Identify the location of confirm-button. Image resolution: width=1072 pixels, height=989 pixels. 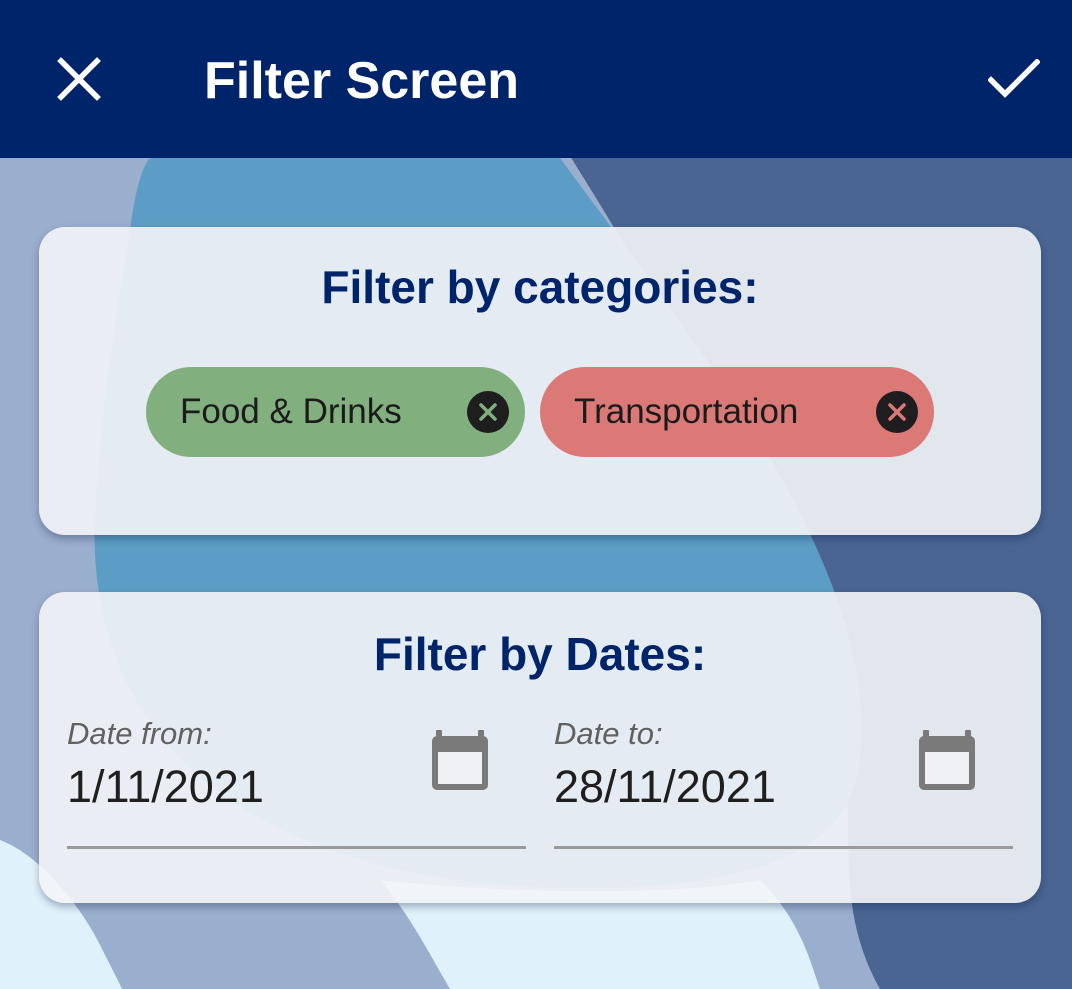
(1014, 79).